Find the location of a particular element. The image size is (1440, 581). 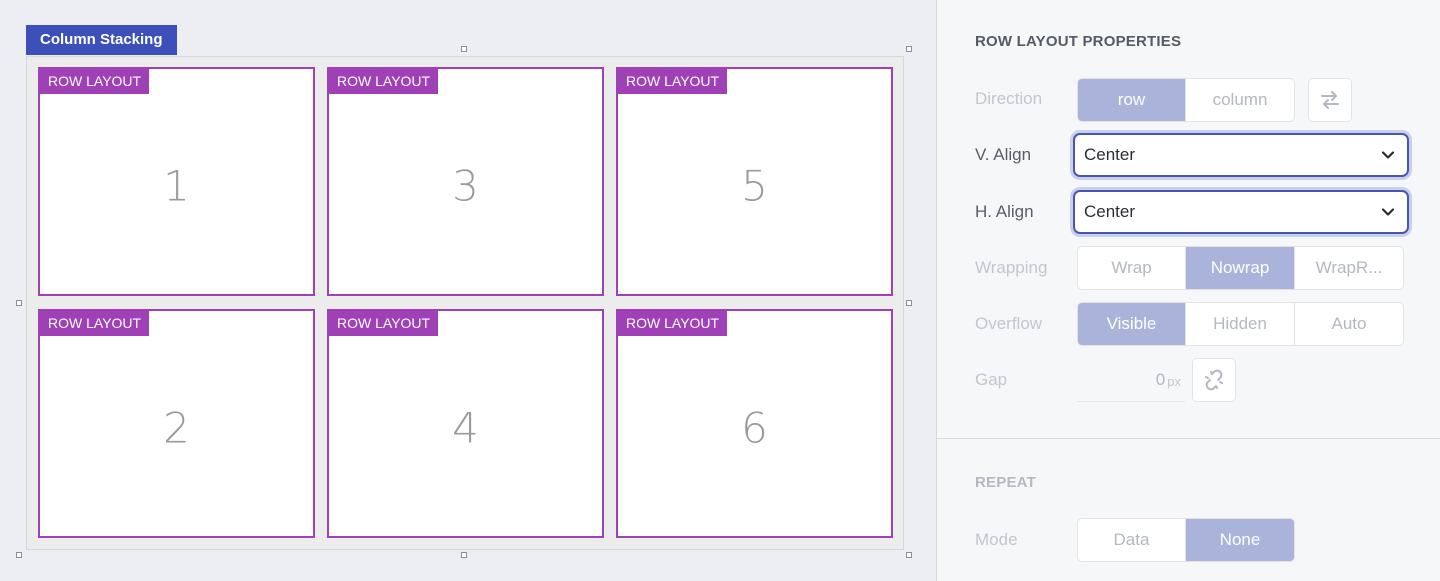

h-align-value: Center is located at coordinates (1110, 211).